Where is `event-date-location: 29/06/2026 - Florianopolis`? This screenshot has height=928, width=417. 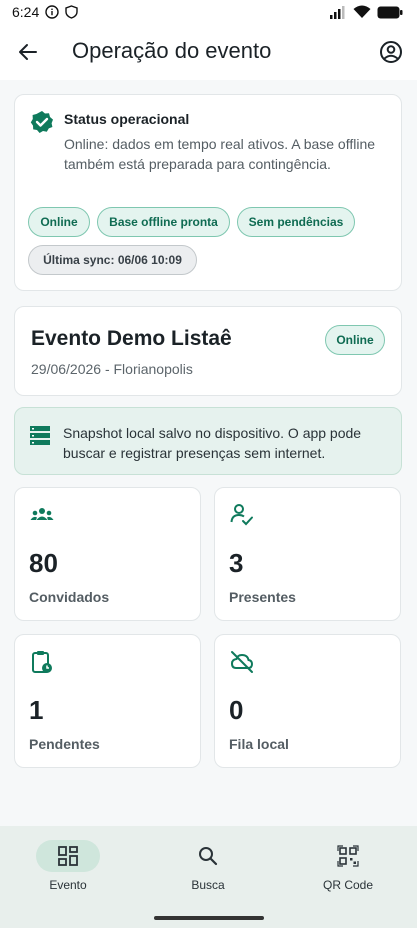
event-date-location: 29/06/2026 - Florianopolis is located at coordinates (112, 369).